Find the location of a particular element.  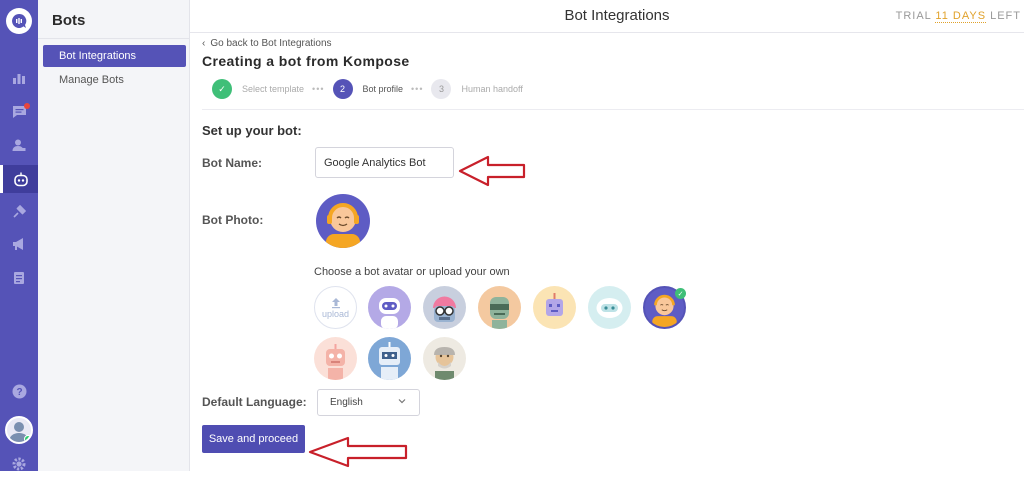

avatar-purple-robot is located at coordinates (389, 307).